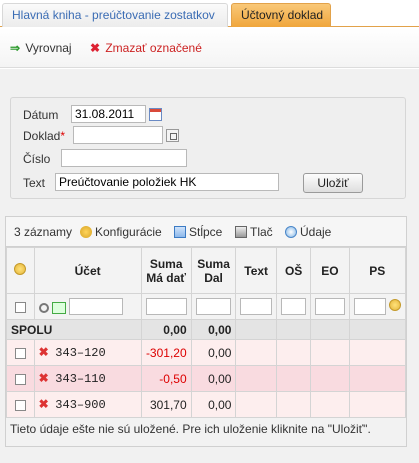 The width and height of the screenshot is (419, 463). I want to click on printer-icon, so click(241, 232).